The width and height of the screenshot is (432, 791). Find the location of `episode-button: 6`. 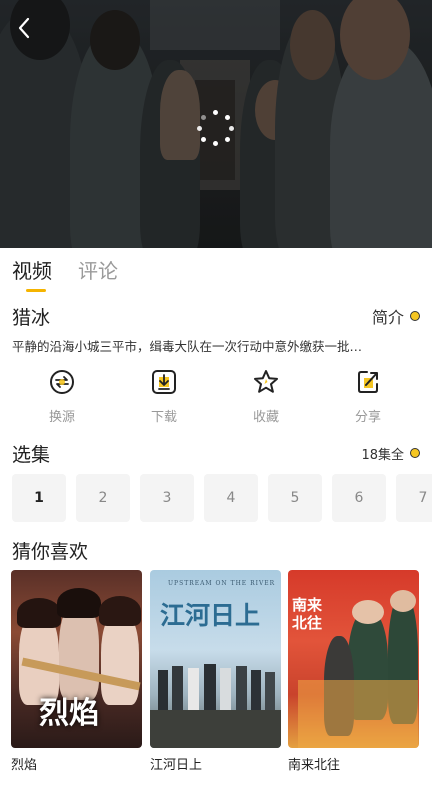

episode-button: 6 is located at coordinates (359, 498).